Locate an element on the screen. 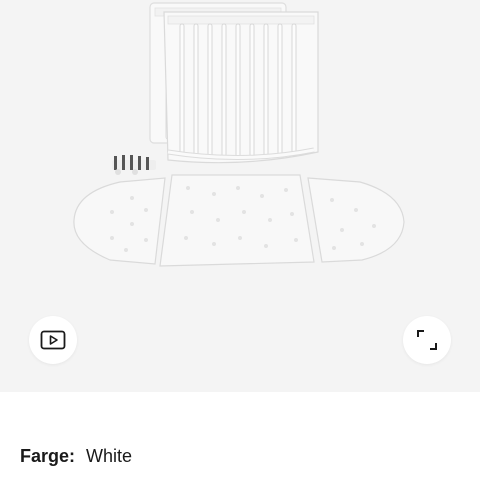 This screenshot has width=480, height=480. color-selector: Farge: White is located at coordinates (76, 456).